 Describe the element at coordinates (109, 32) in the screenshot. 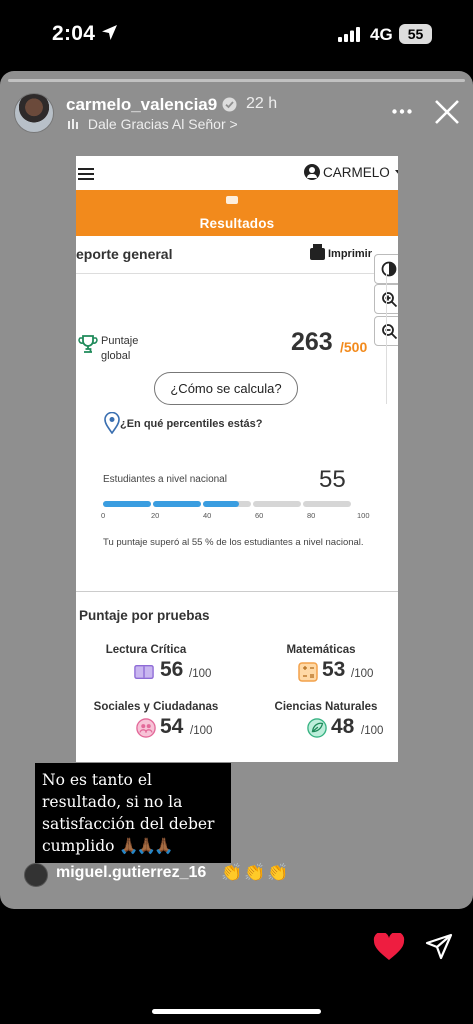

I see `location-arrow-icon` at that location.